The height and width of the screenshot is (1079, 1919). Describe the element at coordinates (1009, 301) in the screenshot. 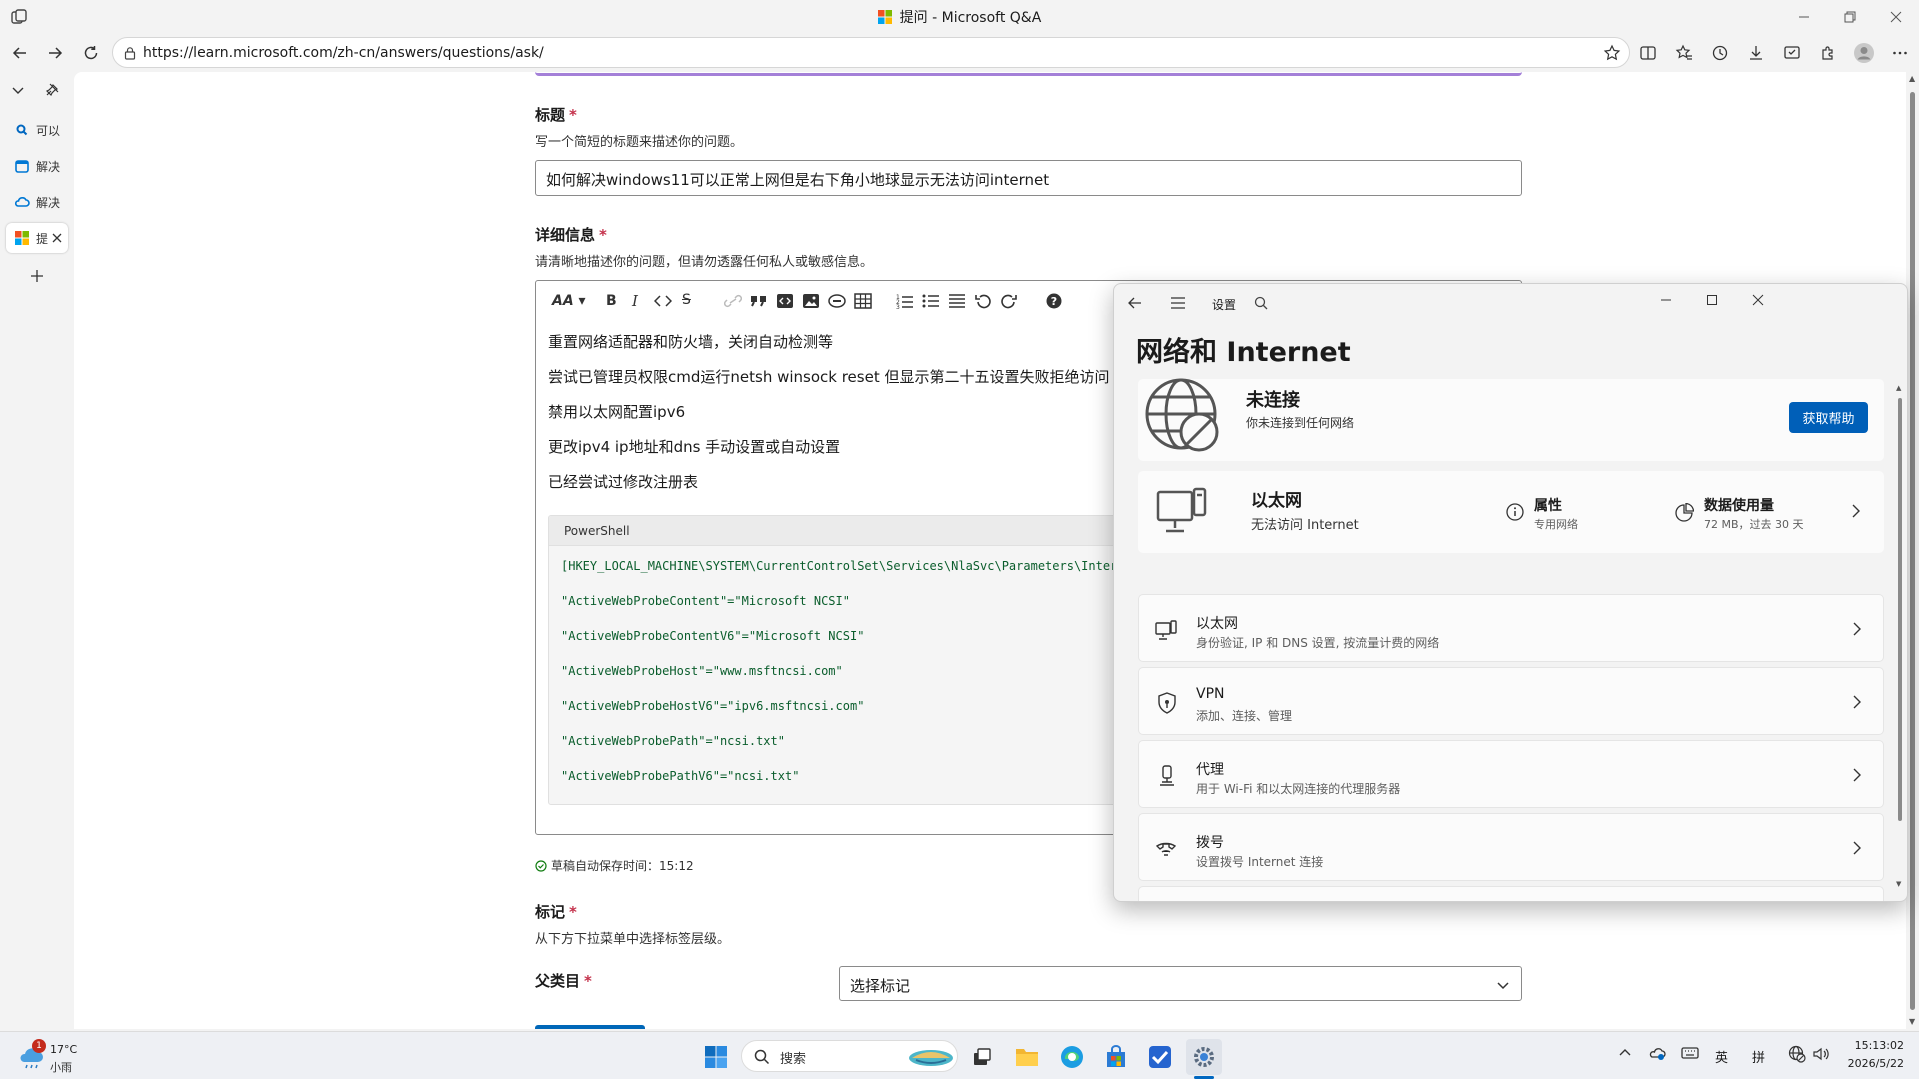

I see `redo-icon` at that location.